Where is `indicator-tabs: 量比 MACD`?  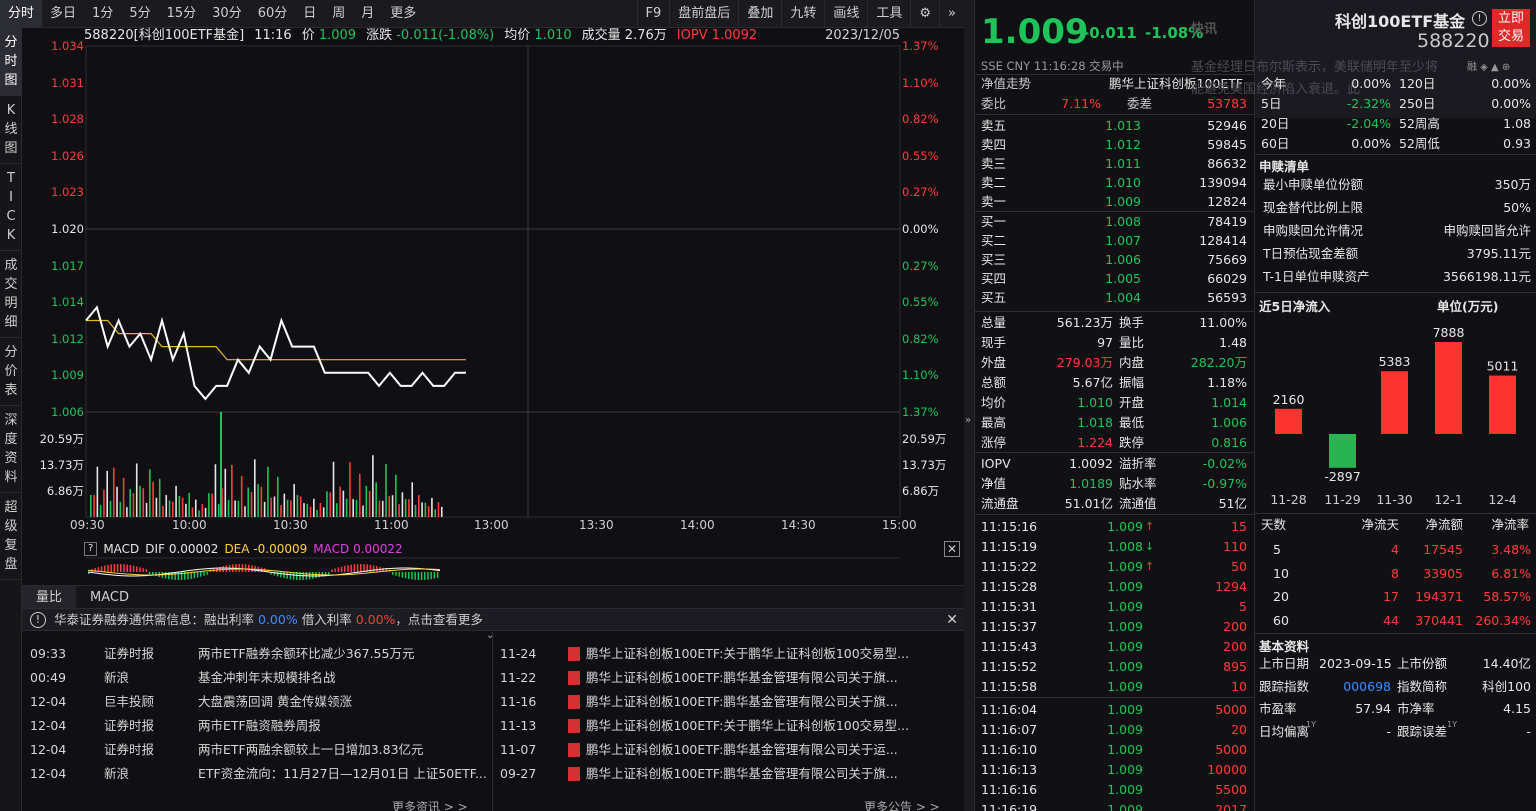
indicator-tabs: 量比 MACD is located at coordinates (493, 597).